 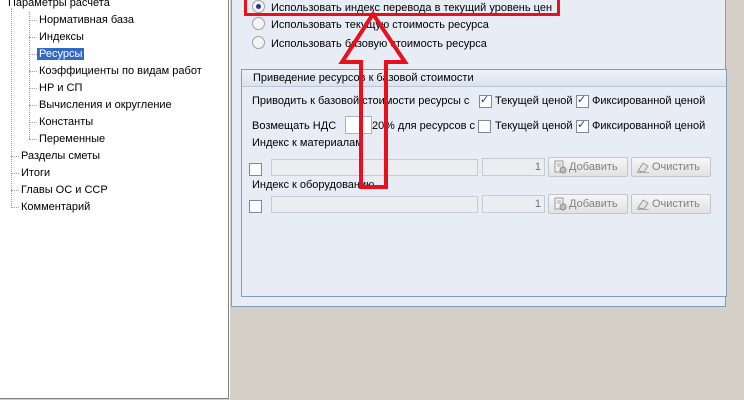 What do you see at coordinates (380, 25) in the screenshot?
I see `radio-label: Использовать текущую стоимость ресурса` at bounding box center [380, 25].